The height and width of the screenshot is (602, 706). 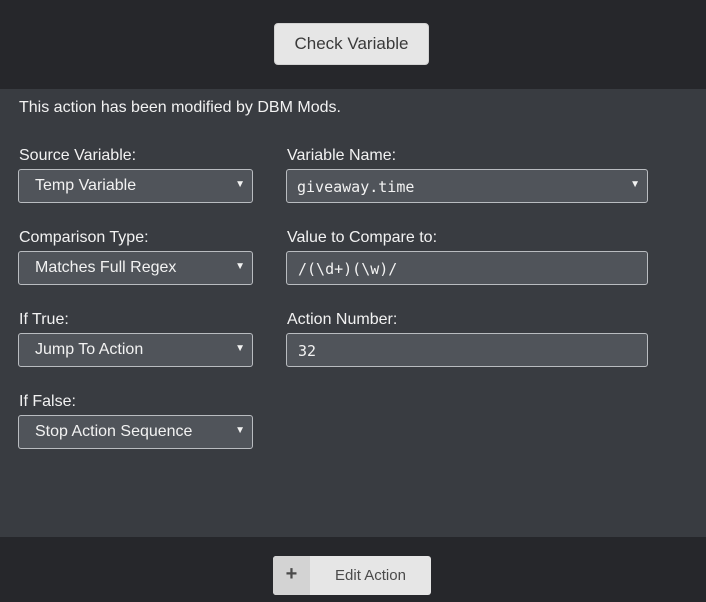 I want to click on if-true-value: Jump To Action, so click(x=89, y=349).